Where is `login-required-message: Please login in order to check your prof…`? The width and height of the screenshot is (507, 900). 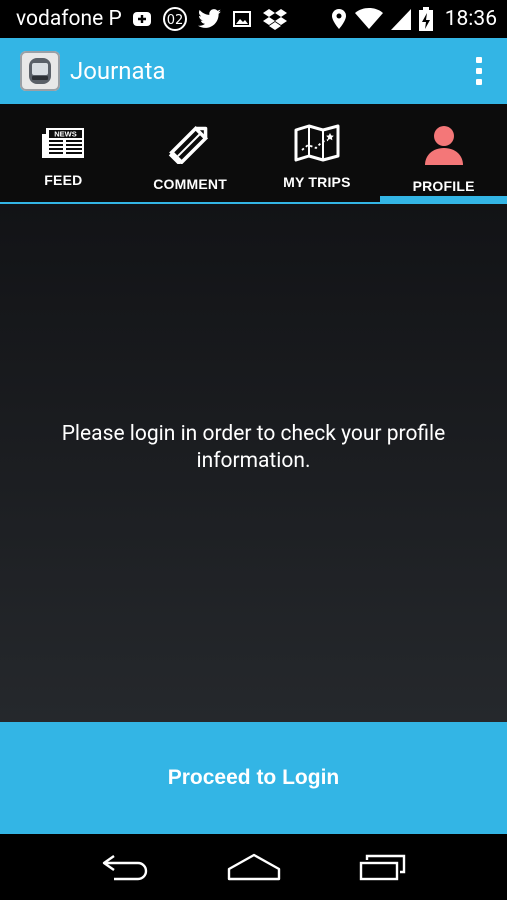 login-required-message: Please login in order to check your prof… is located at coordinates (253, 447).